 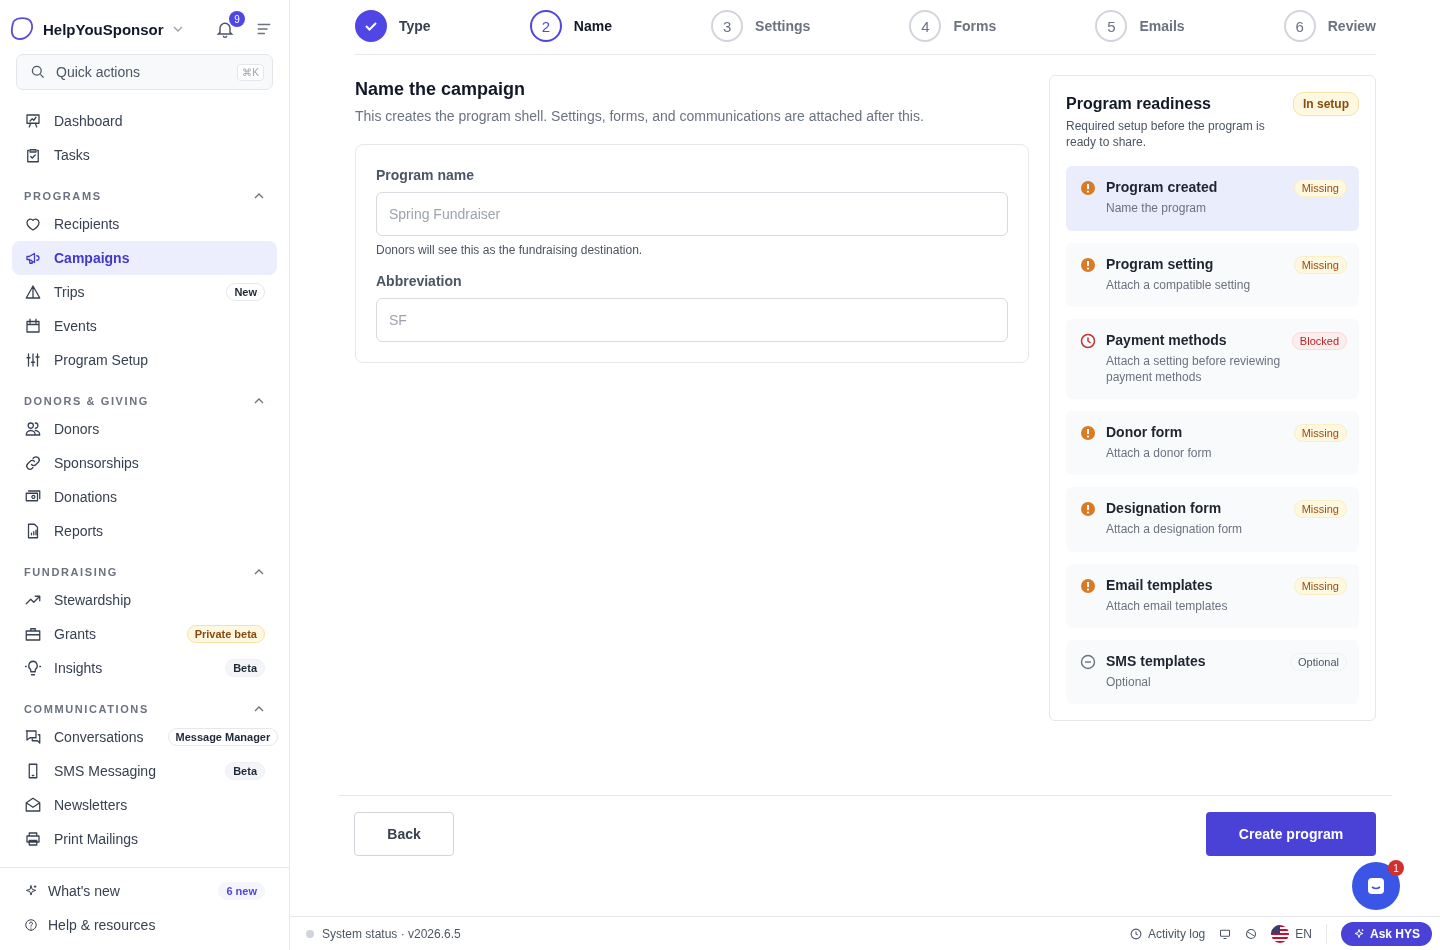 What do you see at coordinates (1160, 263) in the screenshot?
I see `checklist-title: Program setting` at bounding box center [1160, 263].